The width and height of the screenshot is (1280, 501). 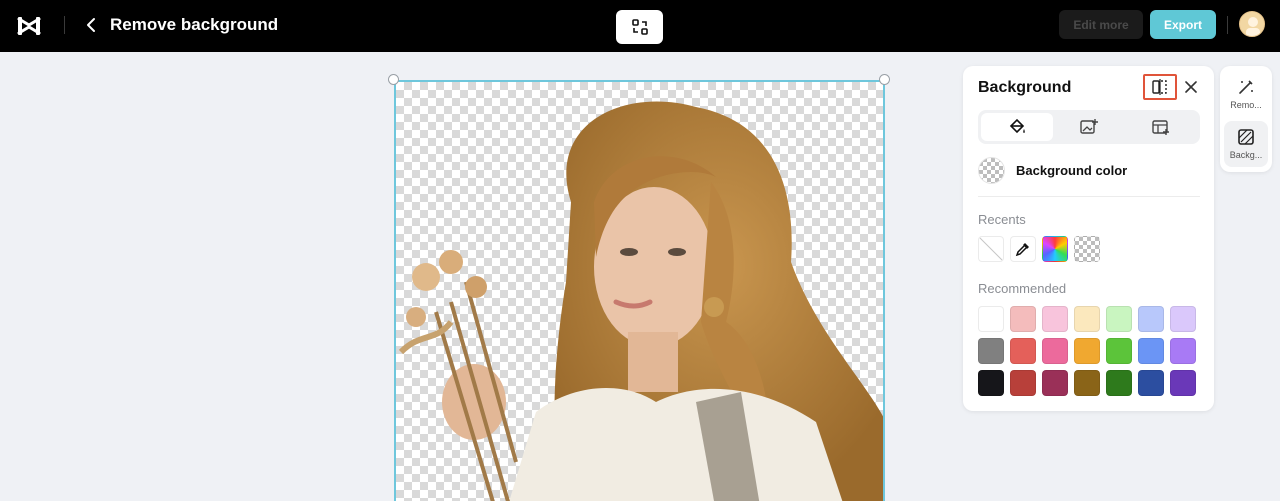 I want to click on compare-icon, so click(x=639, y=27).